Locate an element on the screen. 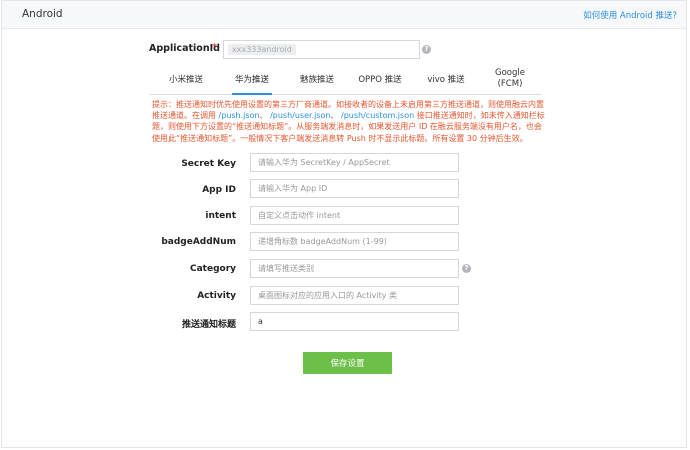  panel-header: Android 如何使用 Android 推送? is located at coordinates (344, 15).